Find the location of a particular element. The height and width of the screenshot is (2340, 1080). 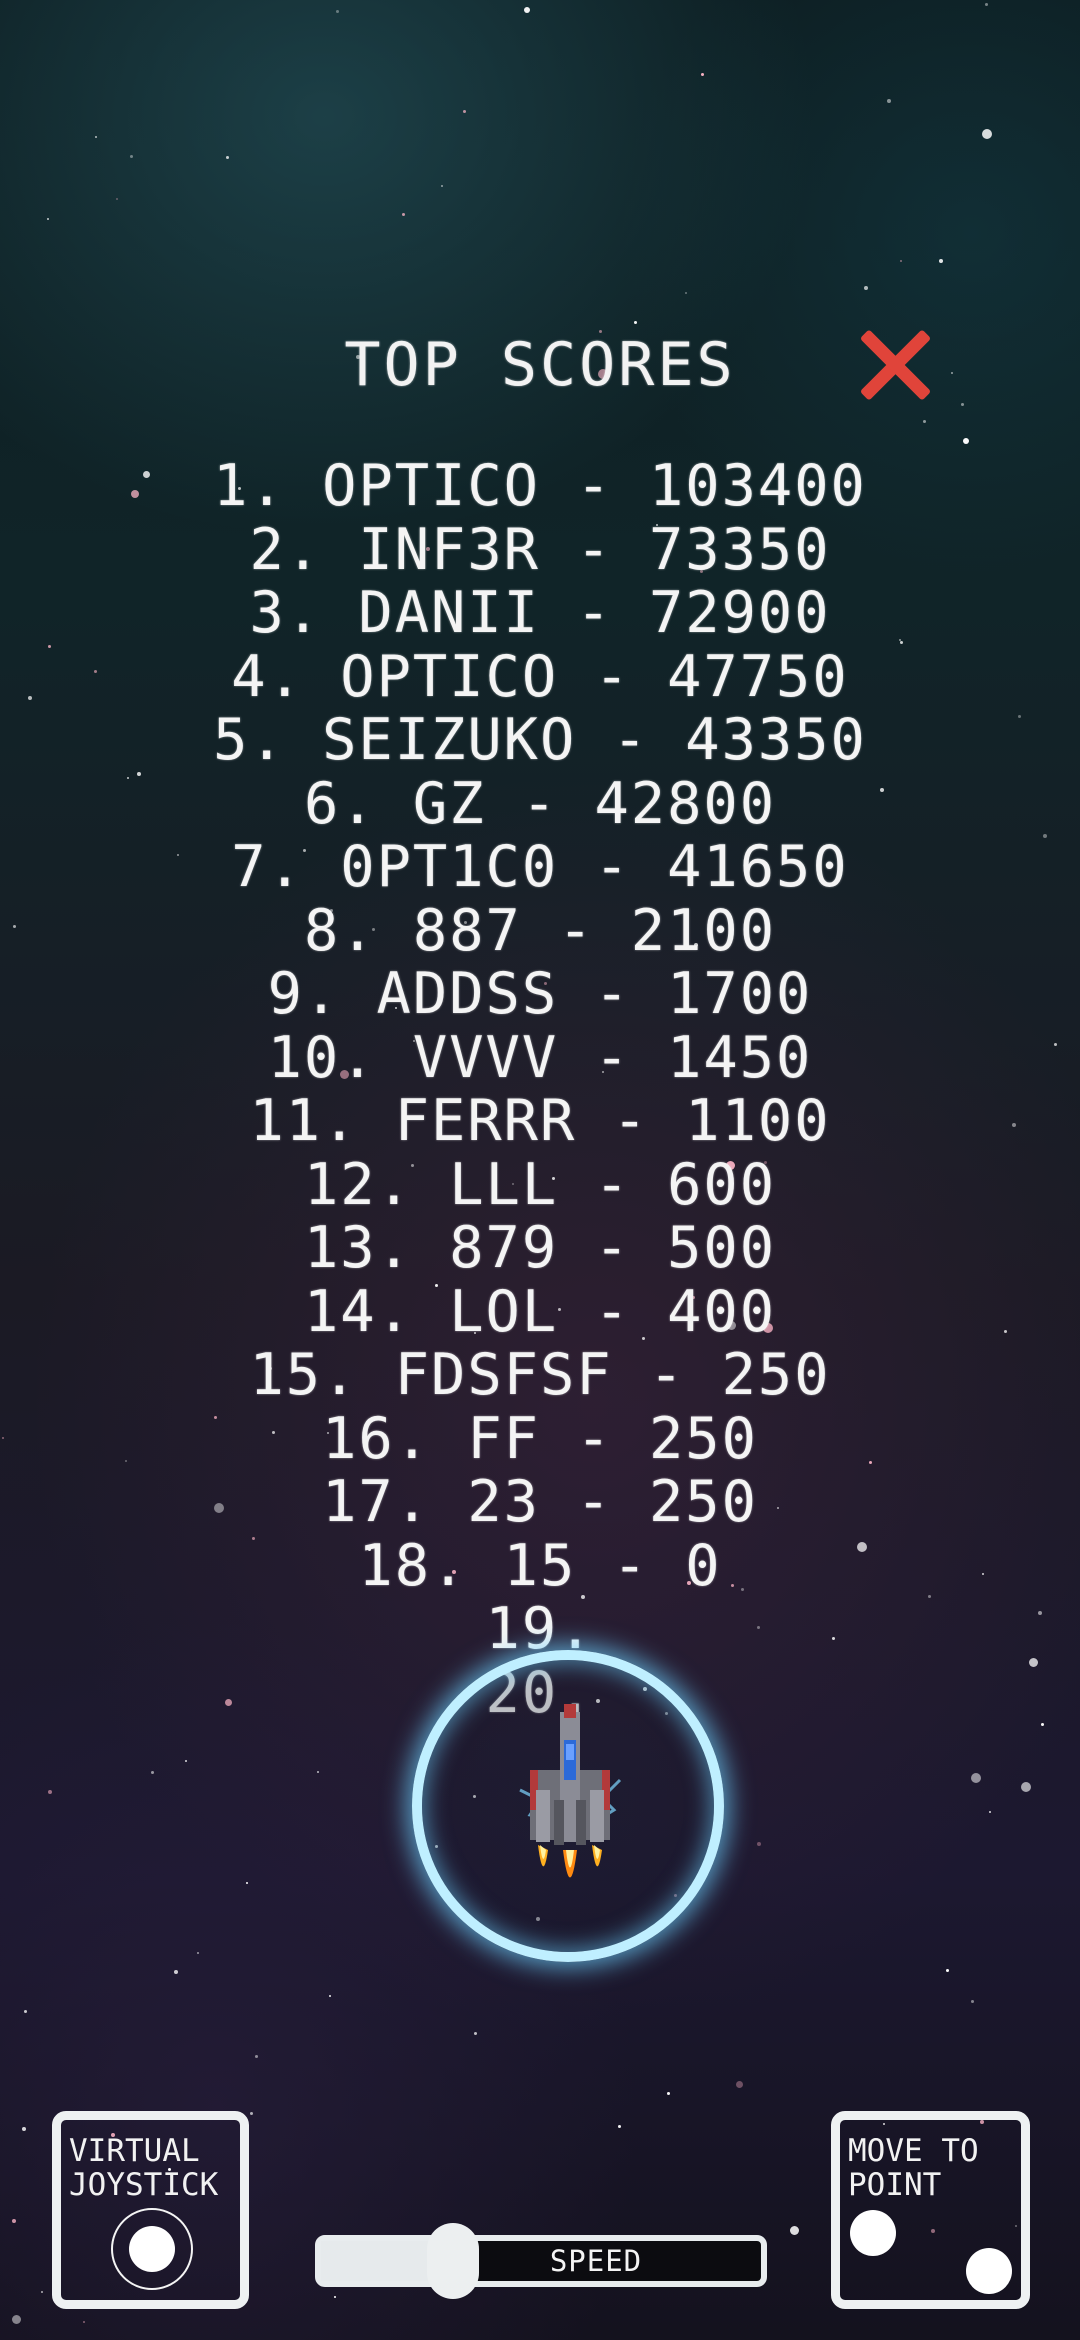

score-entry: 12. LLL - 600 is located at coordinates (540, 1184).